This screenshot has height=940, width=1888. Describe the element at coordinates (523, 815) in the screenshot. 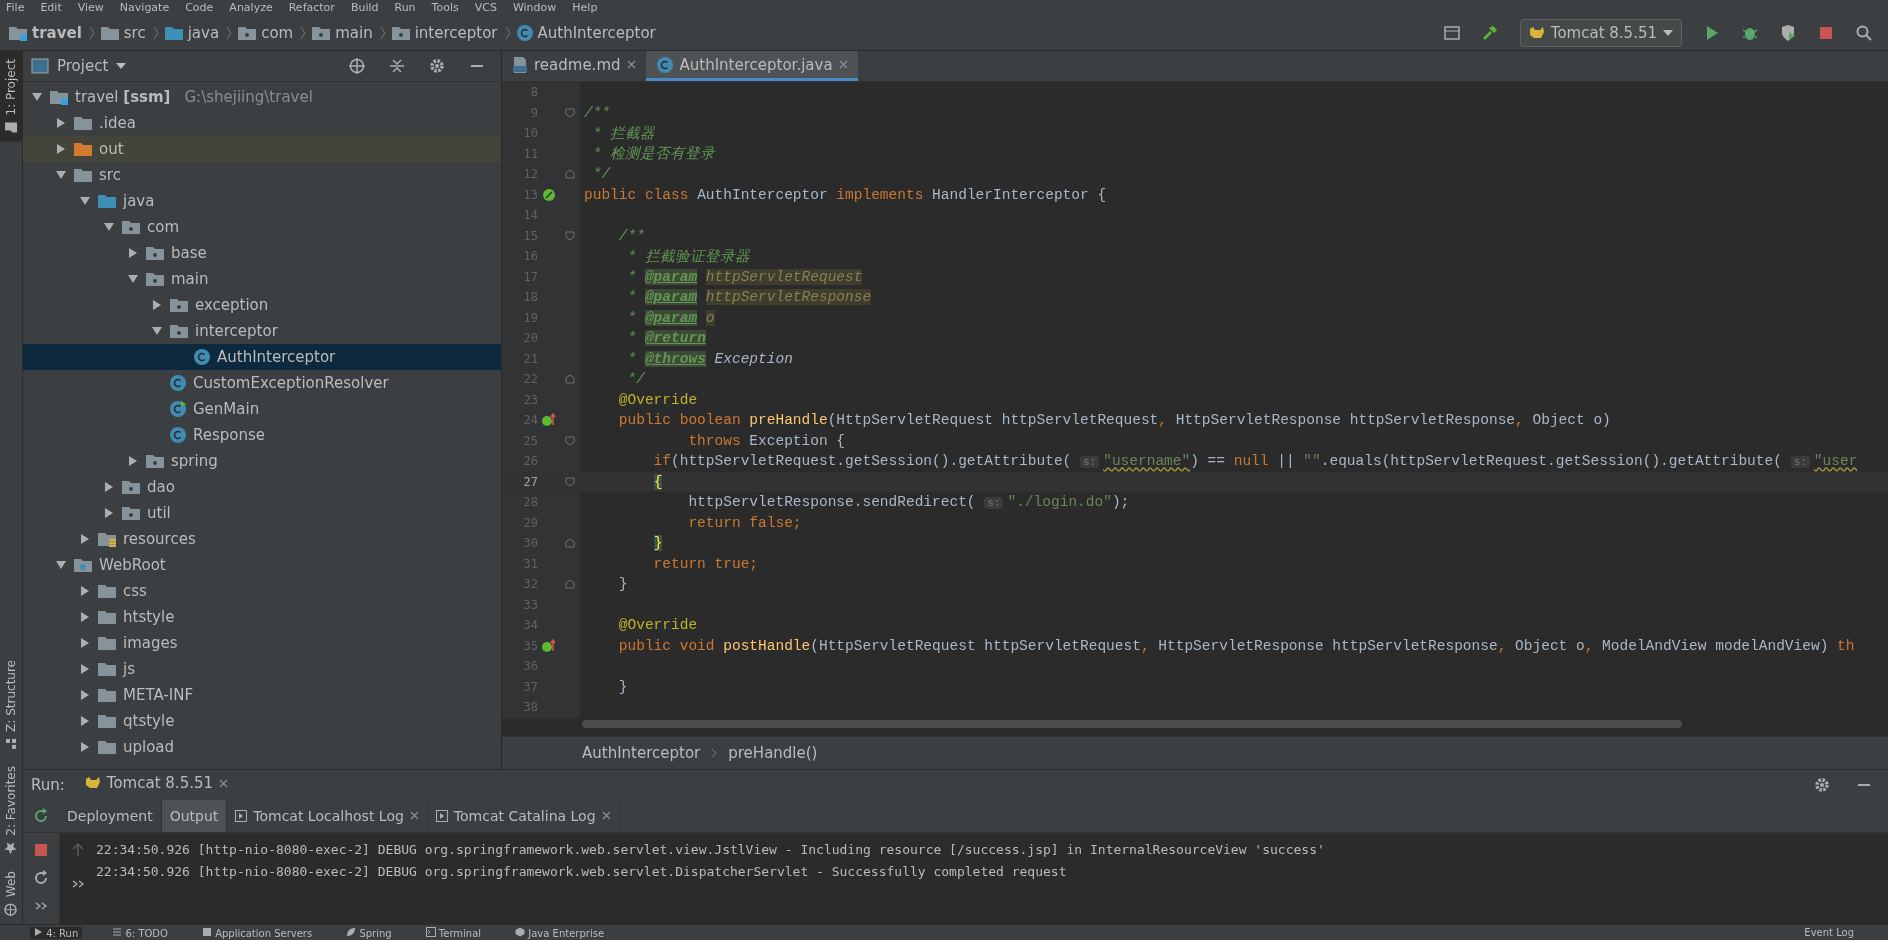

I see `console-tab: Tomcat Catalina Log` at that location.